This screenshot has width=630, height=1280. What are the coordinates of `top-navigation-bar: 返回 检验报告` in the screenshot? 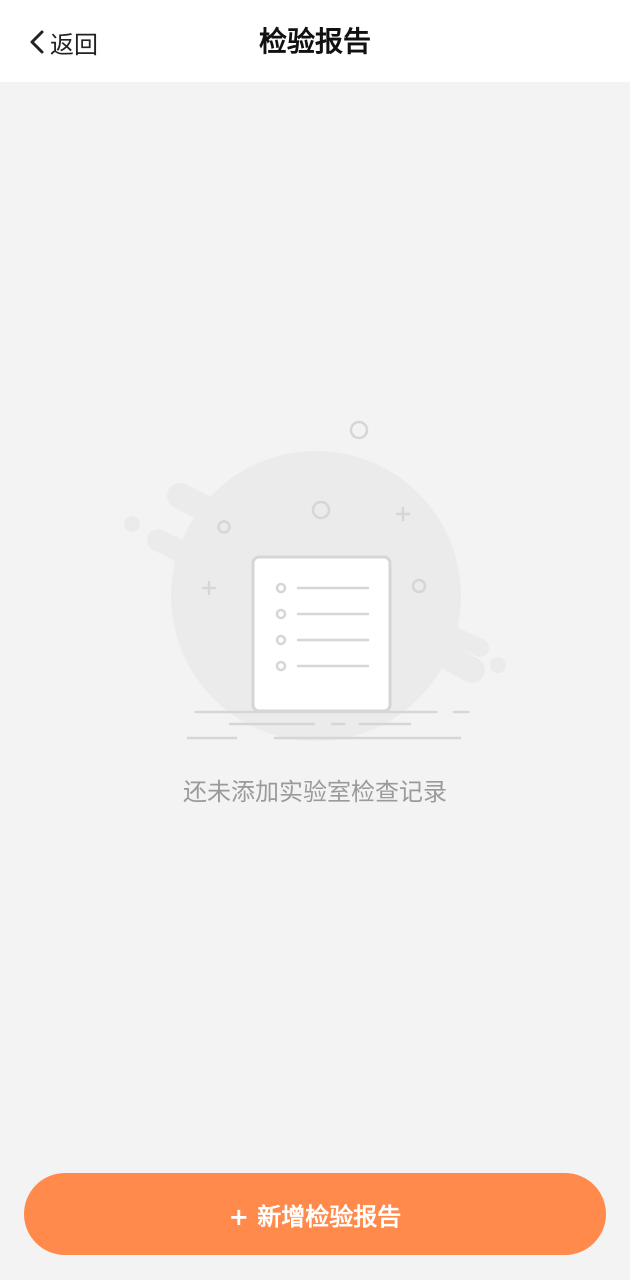 It's located at (315, 41).